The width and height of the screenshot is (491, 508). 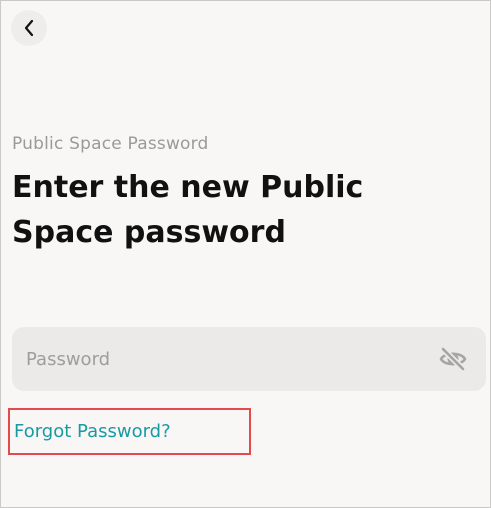 I want to click on password-field-container, so click(x=249, y=359).